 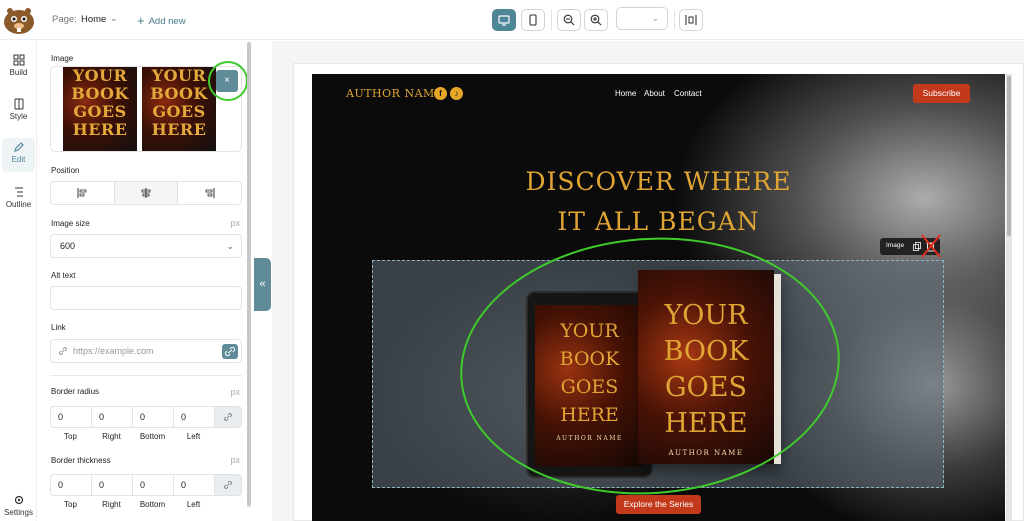 What do you see at coordinates (18, 147) in the screenshot?
I see `pencil-icon` at bounding box center [18, 147].